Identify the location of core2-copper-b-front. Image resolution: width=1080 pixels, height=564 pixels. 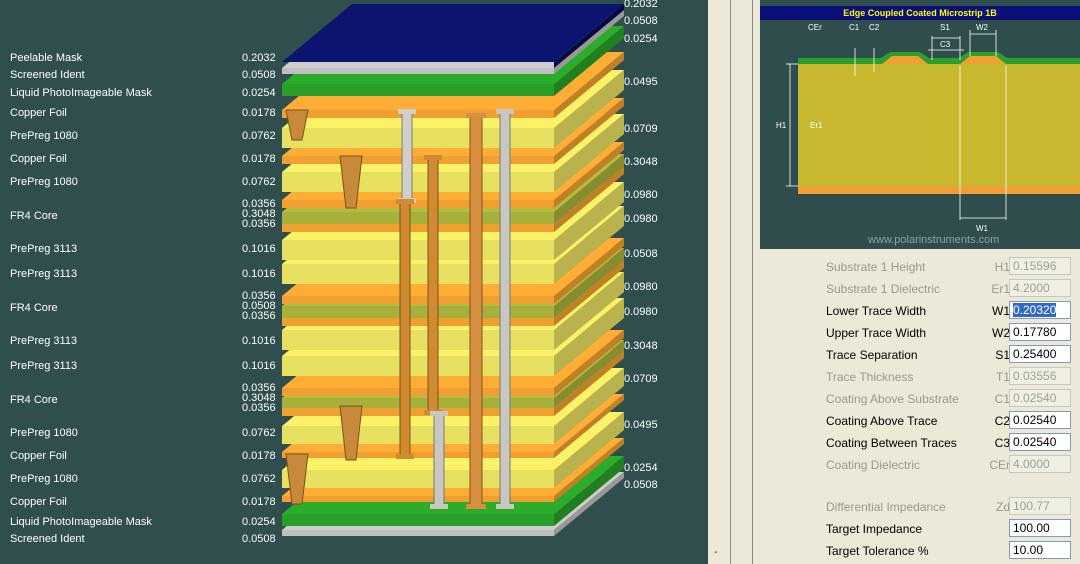
(418, 322).